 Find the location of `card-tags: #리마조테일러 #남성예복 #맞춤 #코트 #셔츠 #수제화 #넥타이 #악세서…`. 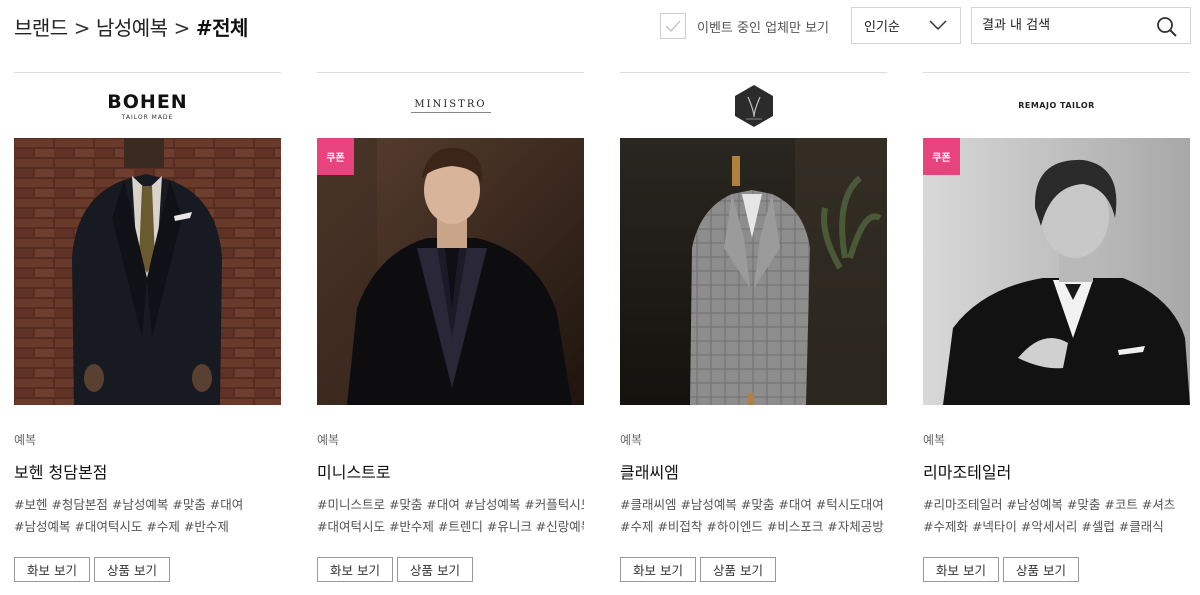

card-tags: #리마조테일러 #남성예복 #맞춤 #코트 #셔츠 #수제화 #넥타이 #악세서… is located at coordinates (1056, 516).